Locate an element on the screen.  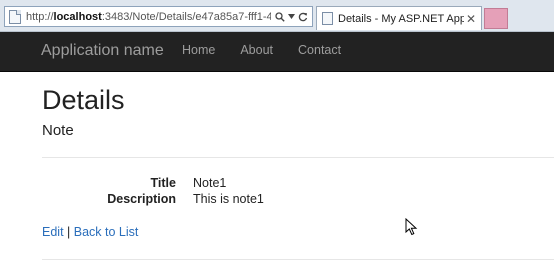
detail-label-description: Description is located at coordinates (141, 199).